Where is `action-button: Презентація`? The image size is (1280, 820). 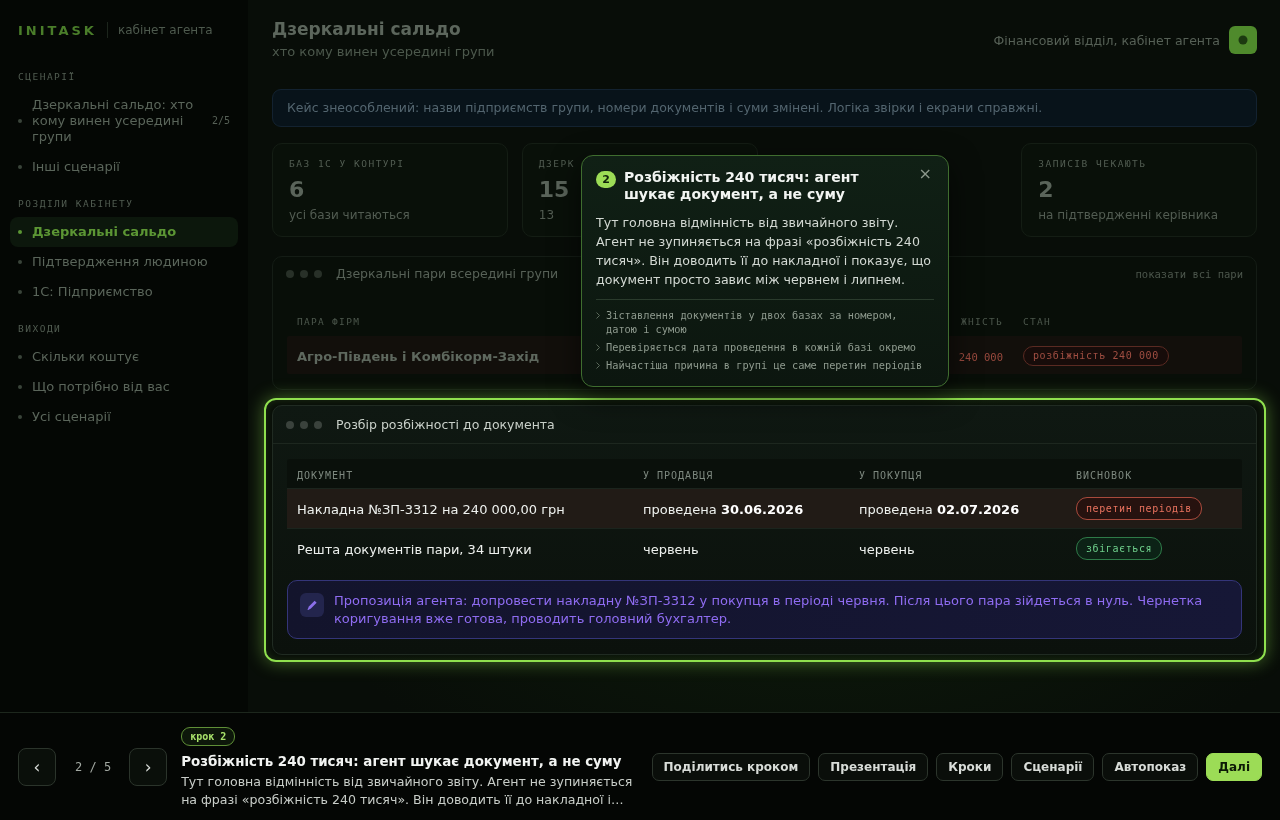
action-button: Презентація is located at coordinates (873, 766).